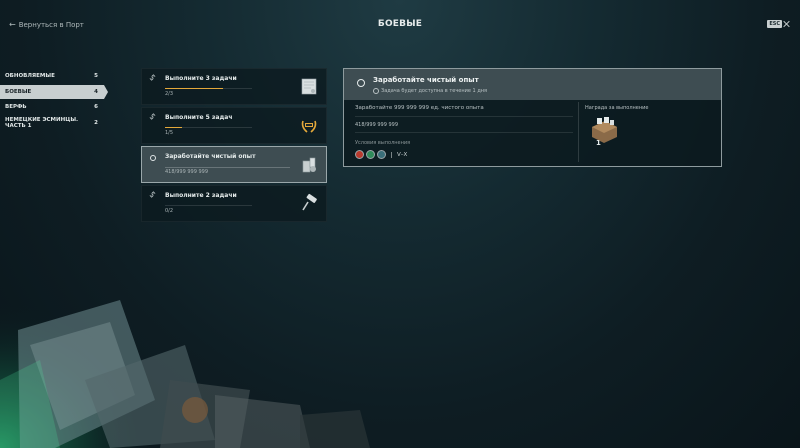  Describe the element at coordinates (96, 91) in the screenshot. I see `sidebar-item-count: 4` at that location.